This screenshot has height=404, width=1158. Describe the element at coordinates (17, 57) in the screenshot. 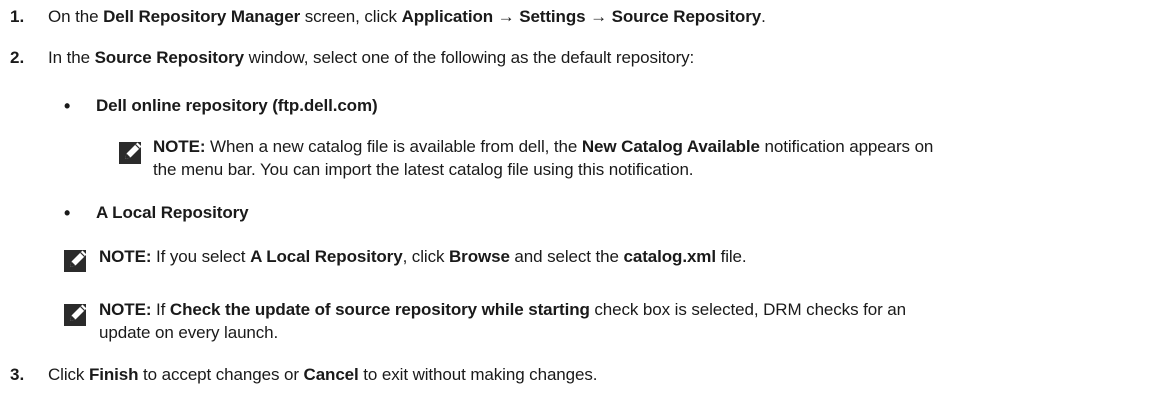

I see `step-2-number: 2.` at that location.